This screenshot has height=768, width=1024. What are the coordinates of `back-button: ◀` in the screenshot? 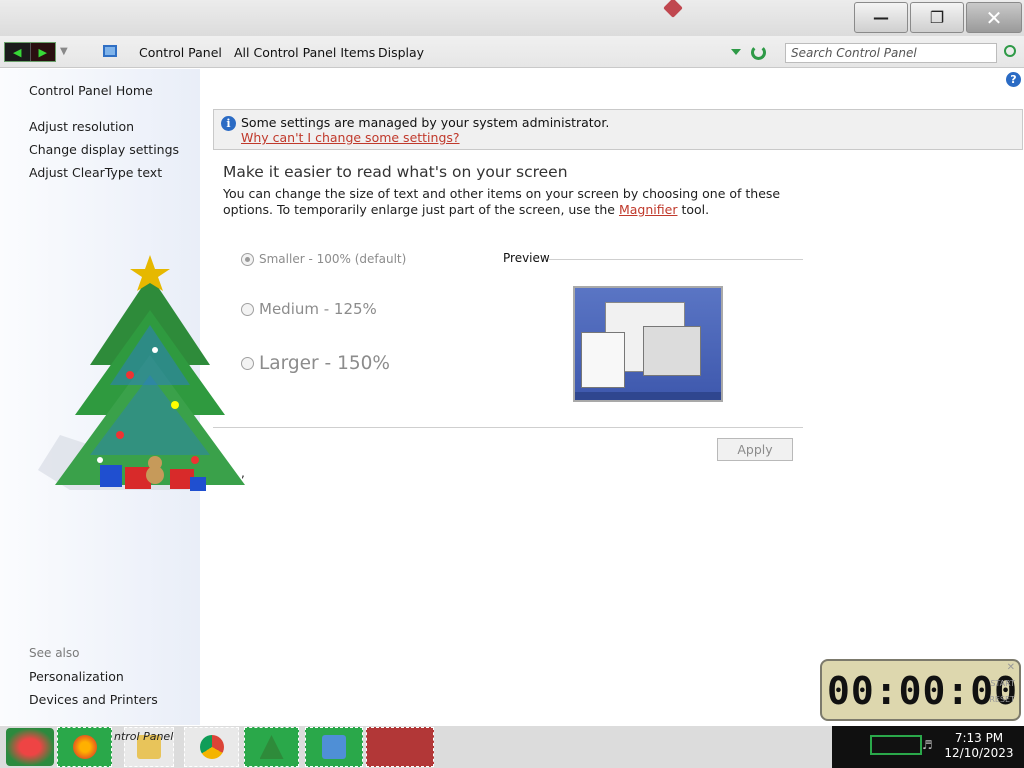 It's located at (18, 52).